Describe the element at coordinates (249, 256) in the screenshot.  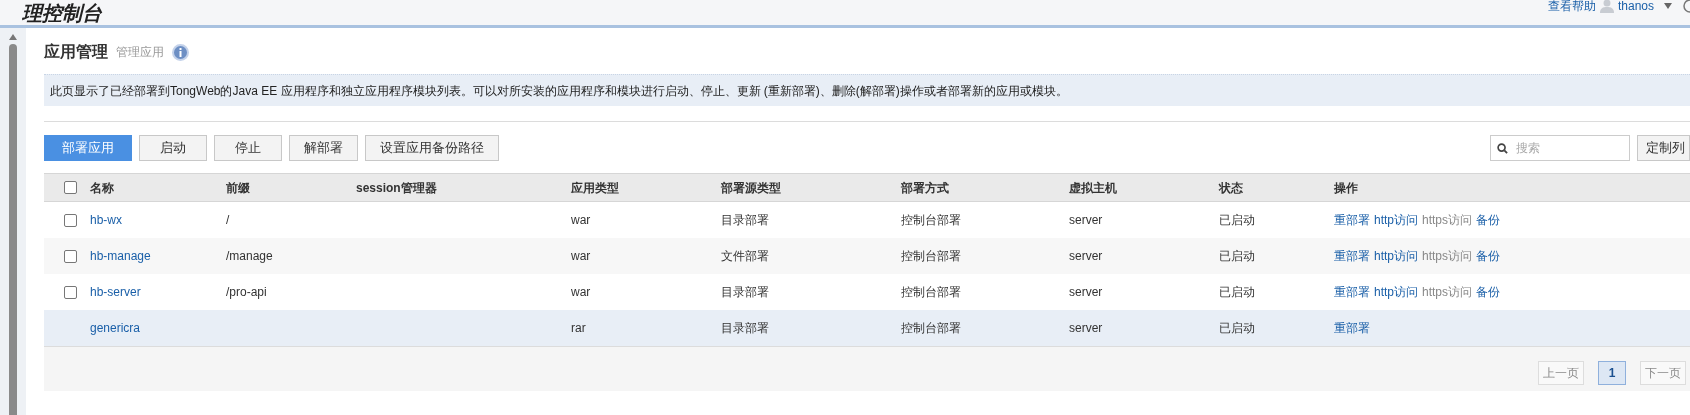
I see `table-cell: /manage` at that location.